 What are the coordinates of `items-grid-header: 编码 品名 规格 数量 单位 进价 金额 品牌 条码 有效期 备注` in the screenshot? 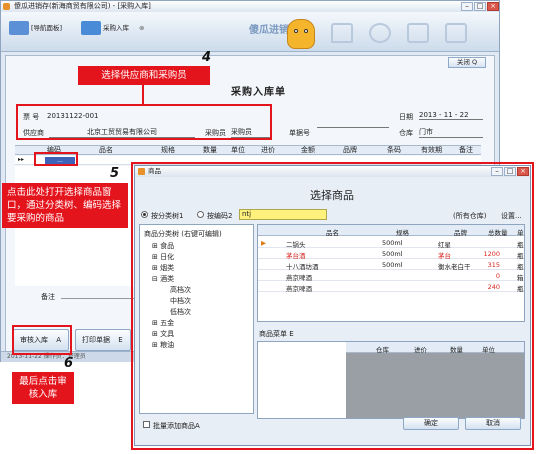 It's located at (248, 150).